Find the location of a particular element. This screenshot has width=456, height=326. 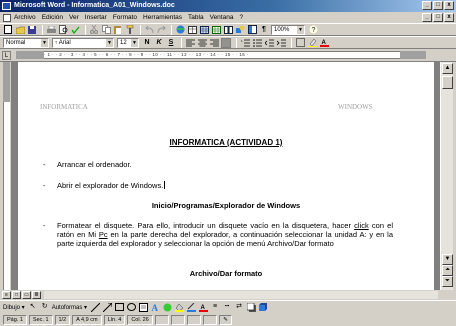

3d-icon is located at coordinates (263, 307).